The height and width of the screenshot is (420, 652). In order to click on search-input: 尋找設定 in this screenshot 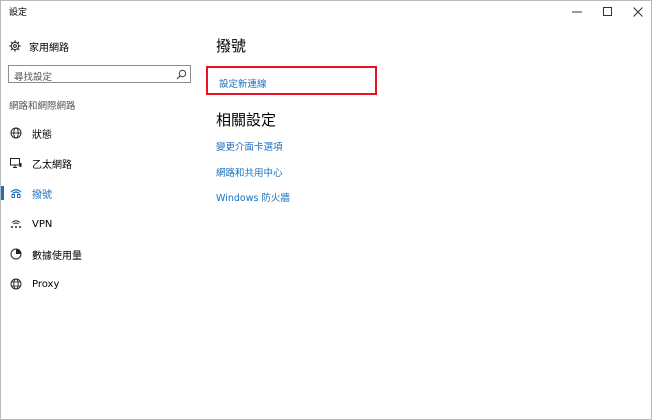, I will do `click(99, 74)`.